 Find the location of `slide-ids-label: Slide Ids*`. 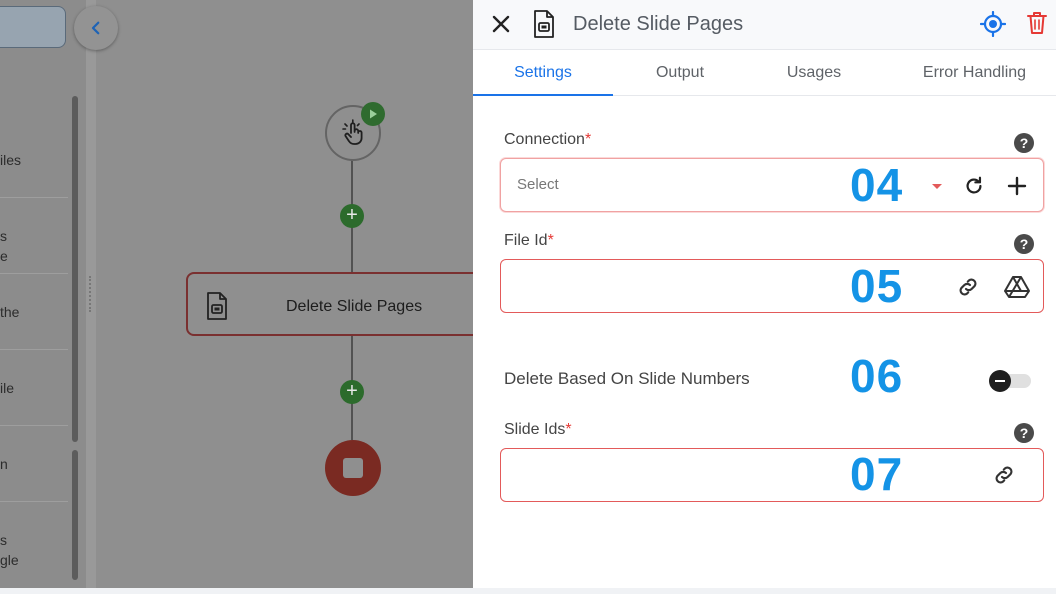

slide-ids-label: Slide Ids* is located at coordinates (538, 429).